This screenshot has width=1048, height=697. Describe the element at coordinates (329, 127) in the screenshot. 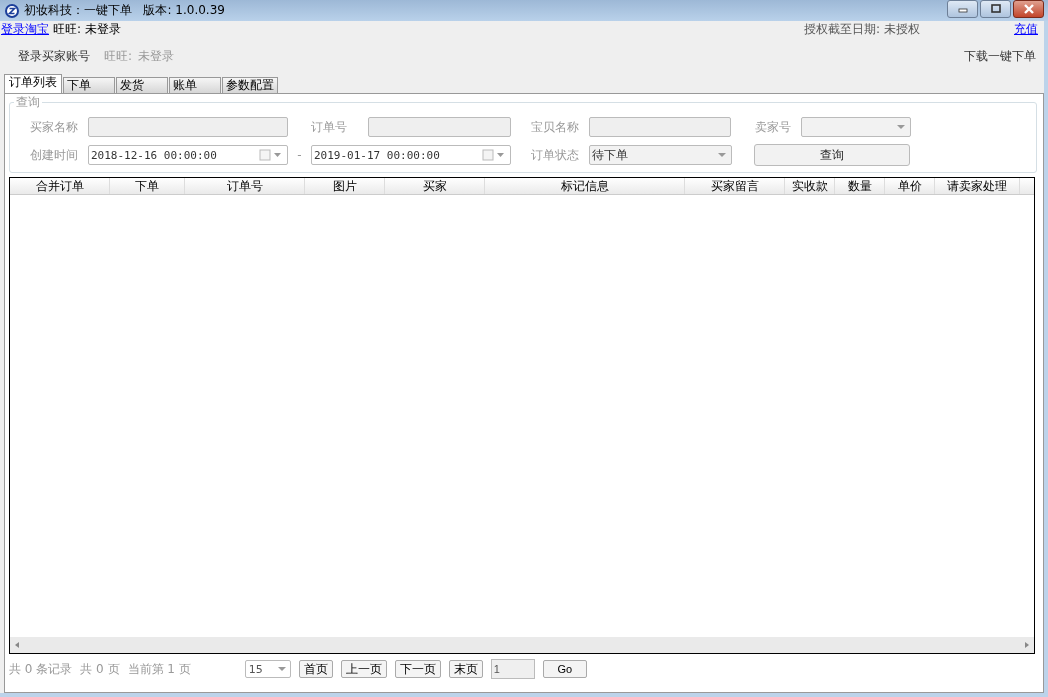

I see `field-label: 订单号` at that location.